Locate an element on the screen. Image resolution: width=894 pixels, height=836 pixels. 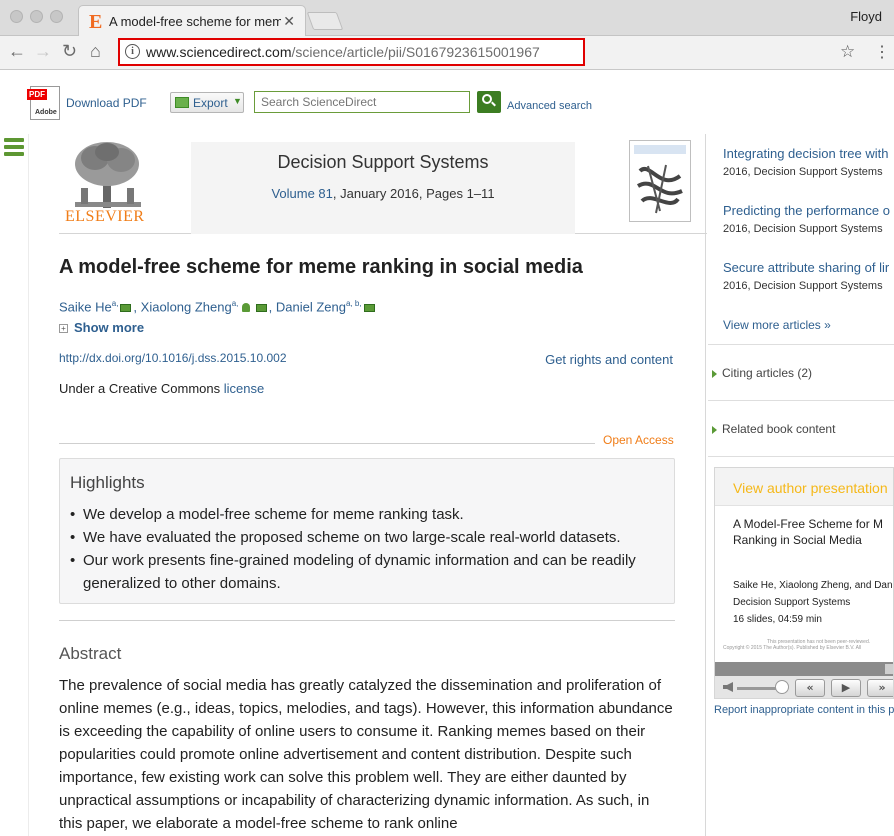
abstract-heading: Abstract is located at coordinates (90, 653).